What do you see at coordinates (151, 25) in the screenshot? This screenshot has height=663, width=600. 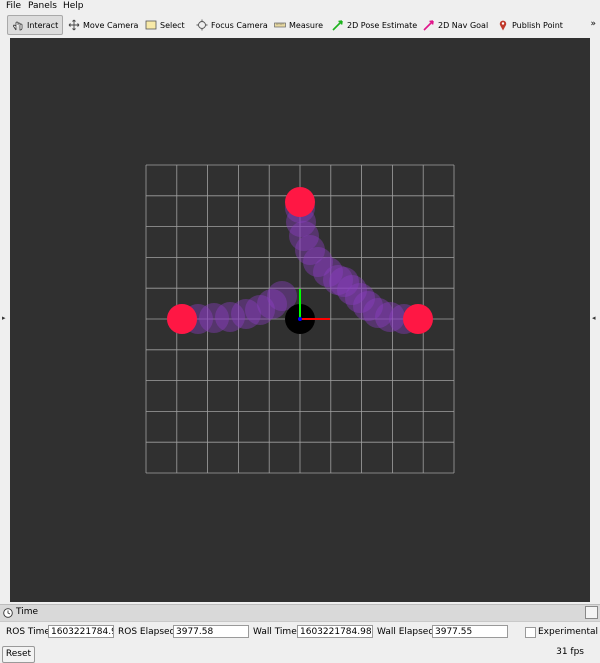 I see `select-box-icon` at bounding box center [151, 25].